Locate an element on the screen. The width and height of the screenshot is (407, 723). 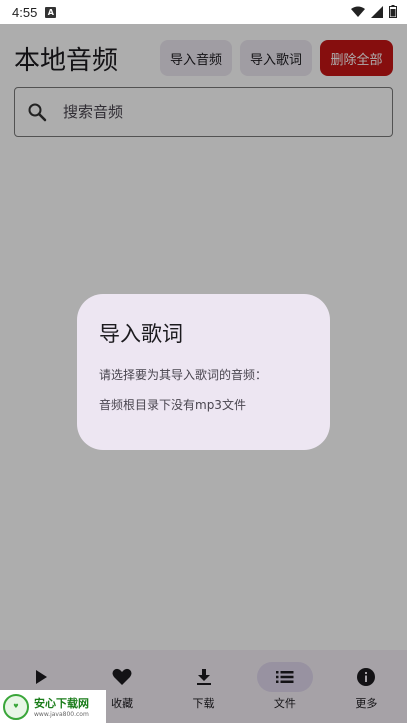
dialog-title: 导入歌词 is located at coordinates (141, 334).